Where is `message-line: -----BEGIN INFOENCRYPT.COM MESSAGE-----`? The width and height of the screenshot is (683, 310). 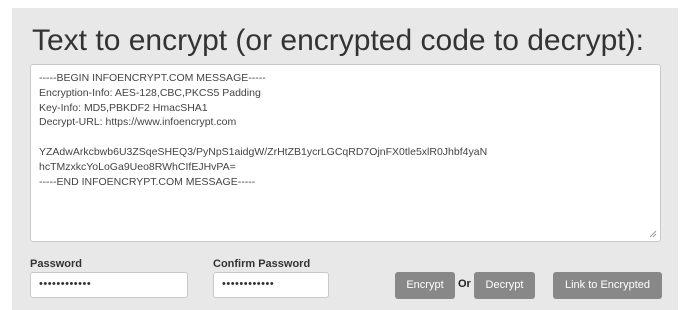
message-line: -----BEGIN INFOENCRYPT.COM MESSAGE----- is located at coordinates (152, 78).